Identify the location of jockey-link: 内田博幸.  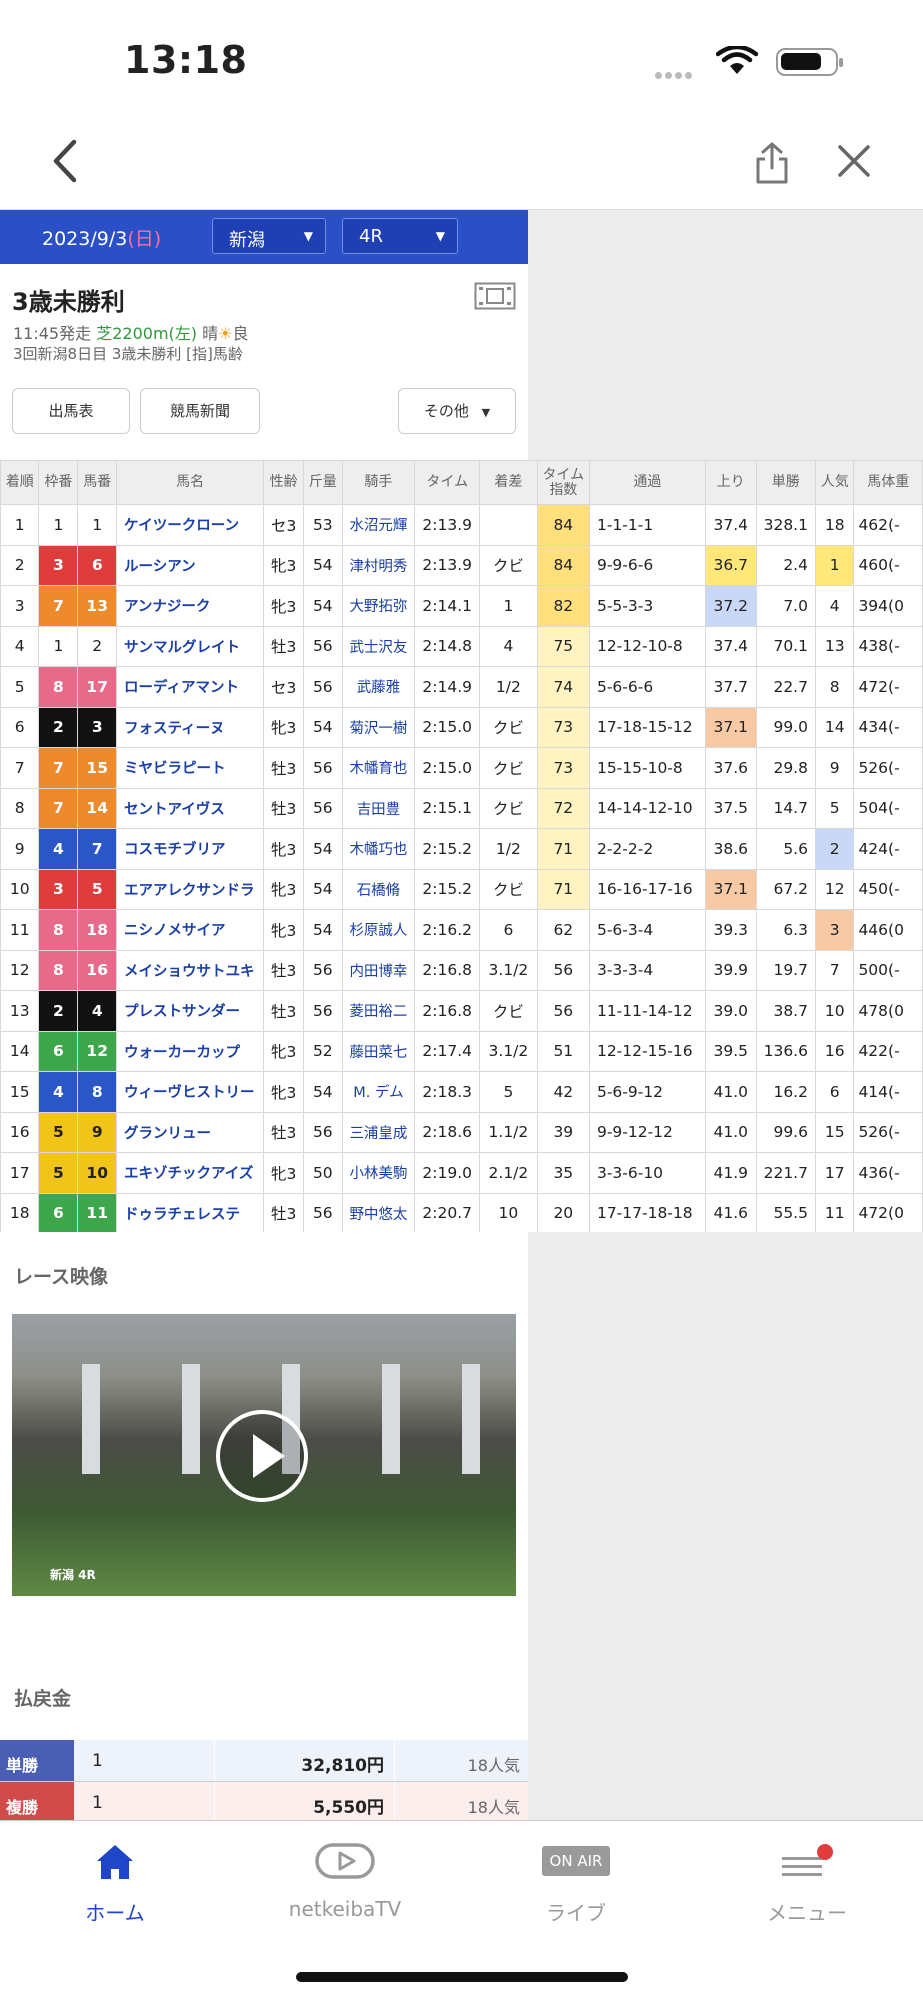
(378, 970).